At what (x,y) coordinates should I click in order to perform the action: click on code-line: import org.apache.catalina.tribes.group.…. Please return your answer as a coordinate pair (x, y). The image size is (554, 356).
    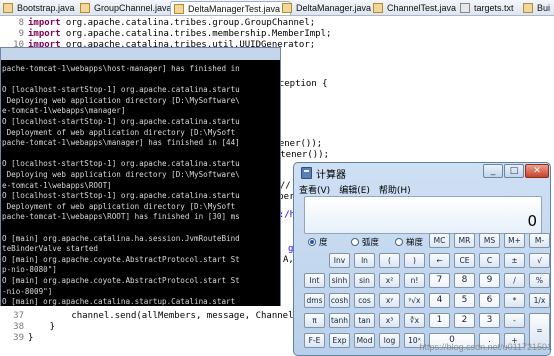
    Looking at the image, I should click on (171, 23).